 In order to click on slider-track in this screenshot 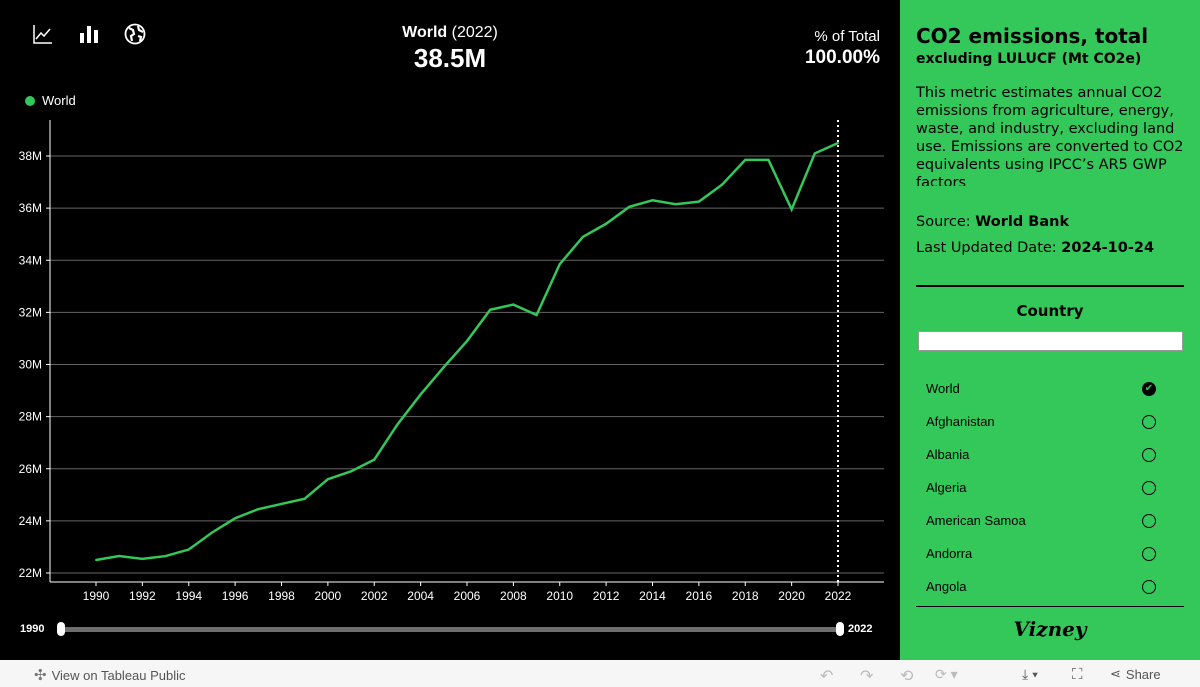, I will do `click(450, 629)`.